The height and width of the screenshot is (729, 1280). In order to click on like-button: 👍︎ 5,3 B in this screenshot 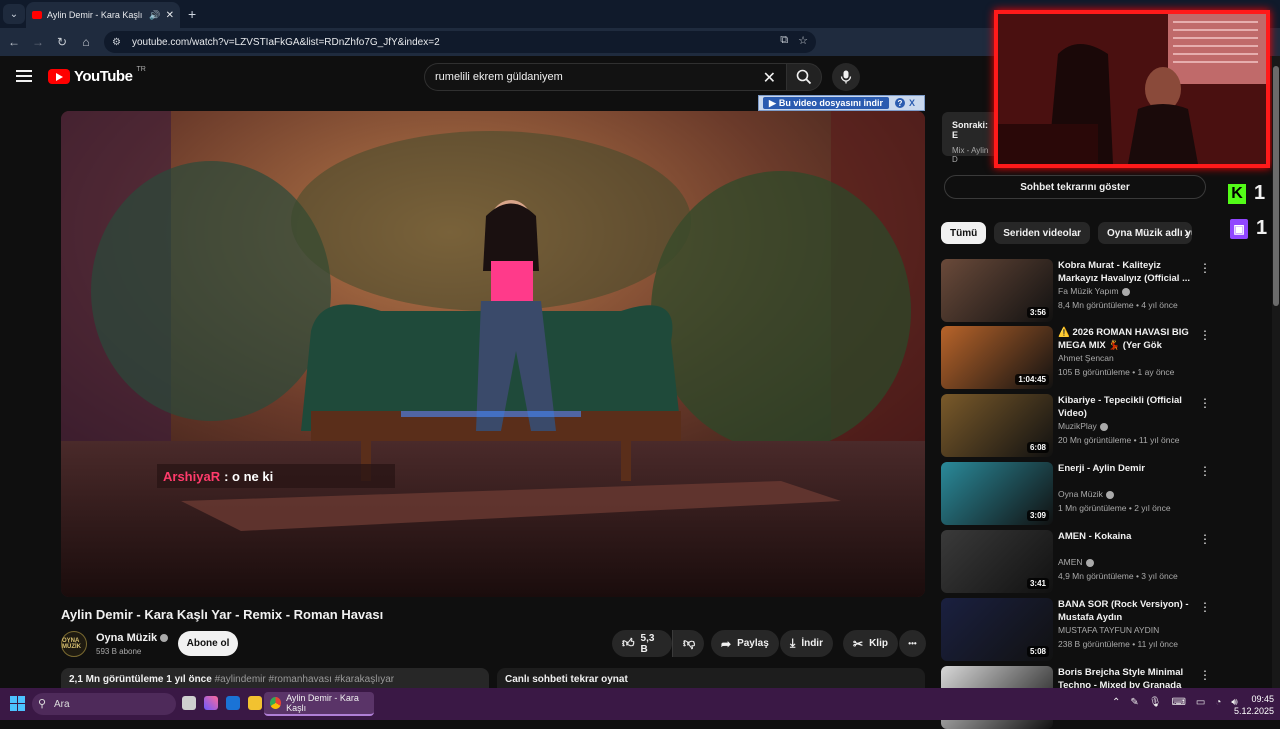, I will do `click(642, 643)`.